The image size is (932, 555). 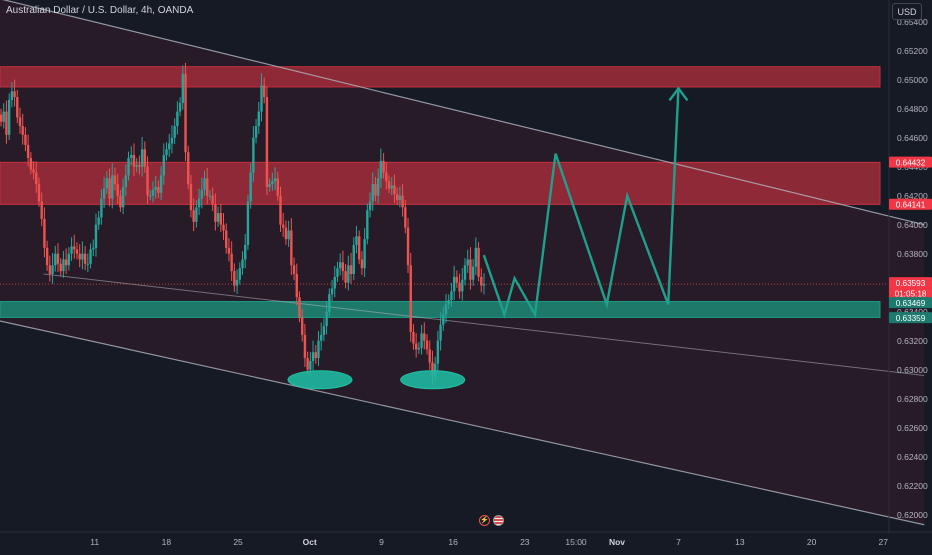 What do you see at coordinates (911, 283) in the screenshot?
I see `last-price-label: 0.63593` at bounding box center [911, 283].